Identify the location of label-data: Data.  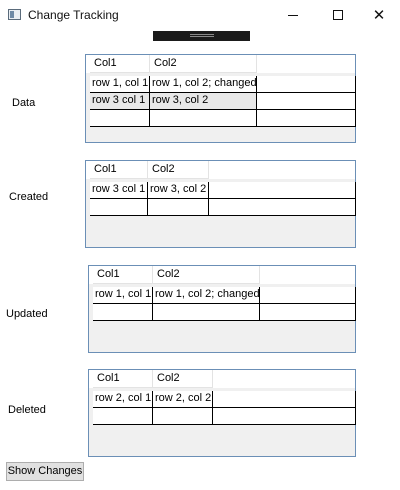
(24, 103).